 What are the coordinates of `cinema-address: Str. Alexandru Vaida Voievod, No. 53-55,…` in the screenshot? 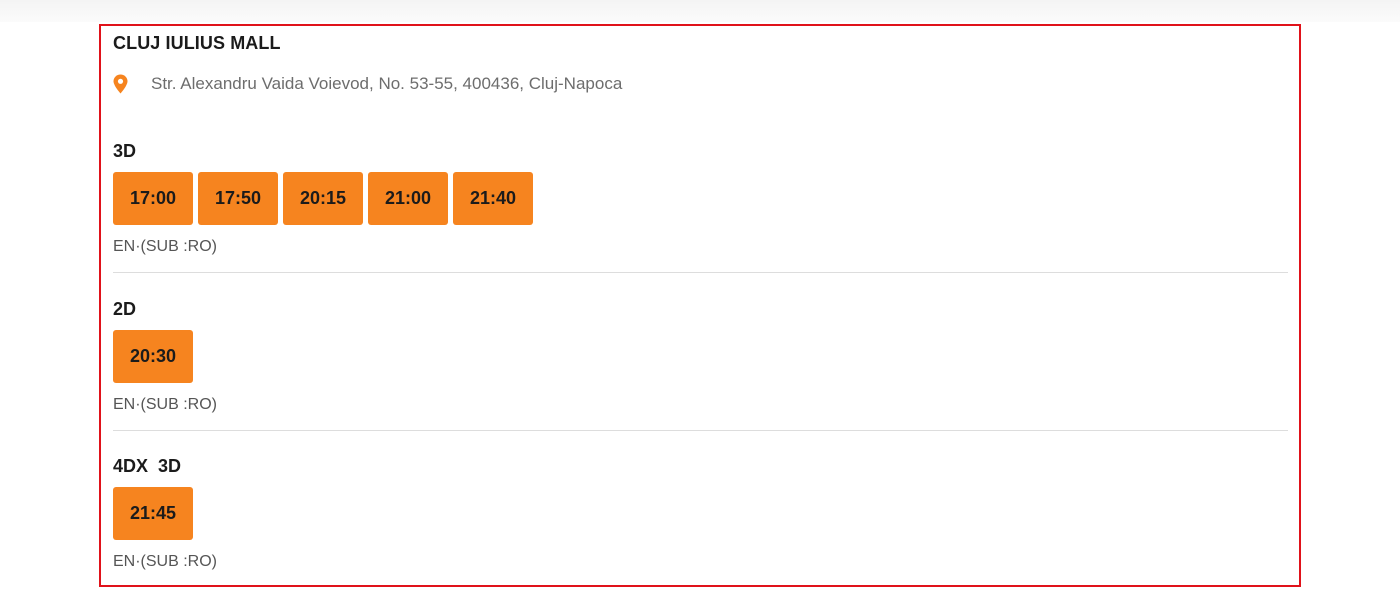 It's located at (387, 83).